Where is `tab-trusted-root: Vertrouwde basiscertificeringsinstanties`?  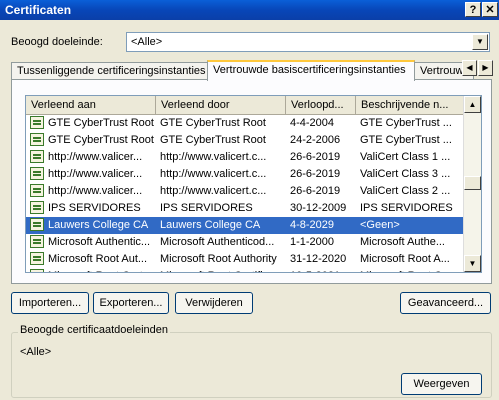
tab-trusted-root: Vertrouwde basiscertificeringsinstanties is located at coordinates (311, 70).